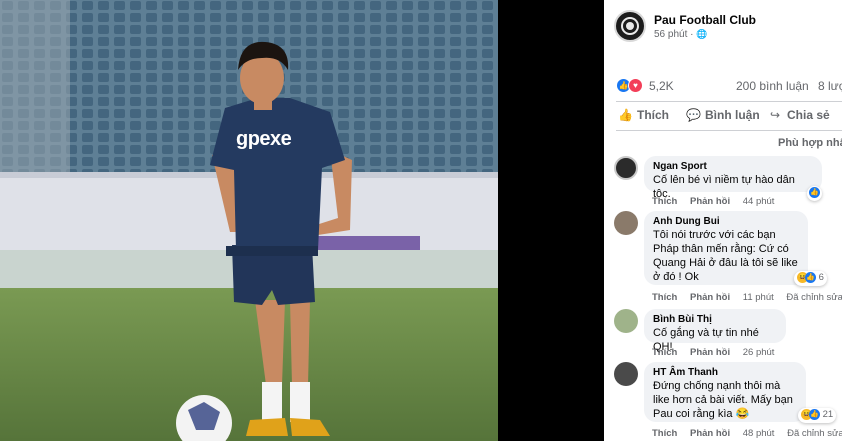  What do you see at coordinates (625, 115) in the screenshot?
I see `thumbs-up-icon: 👍` at bounding box center [625, 115].